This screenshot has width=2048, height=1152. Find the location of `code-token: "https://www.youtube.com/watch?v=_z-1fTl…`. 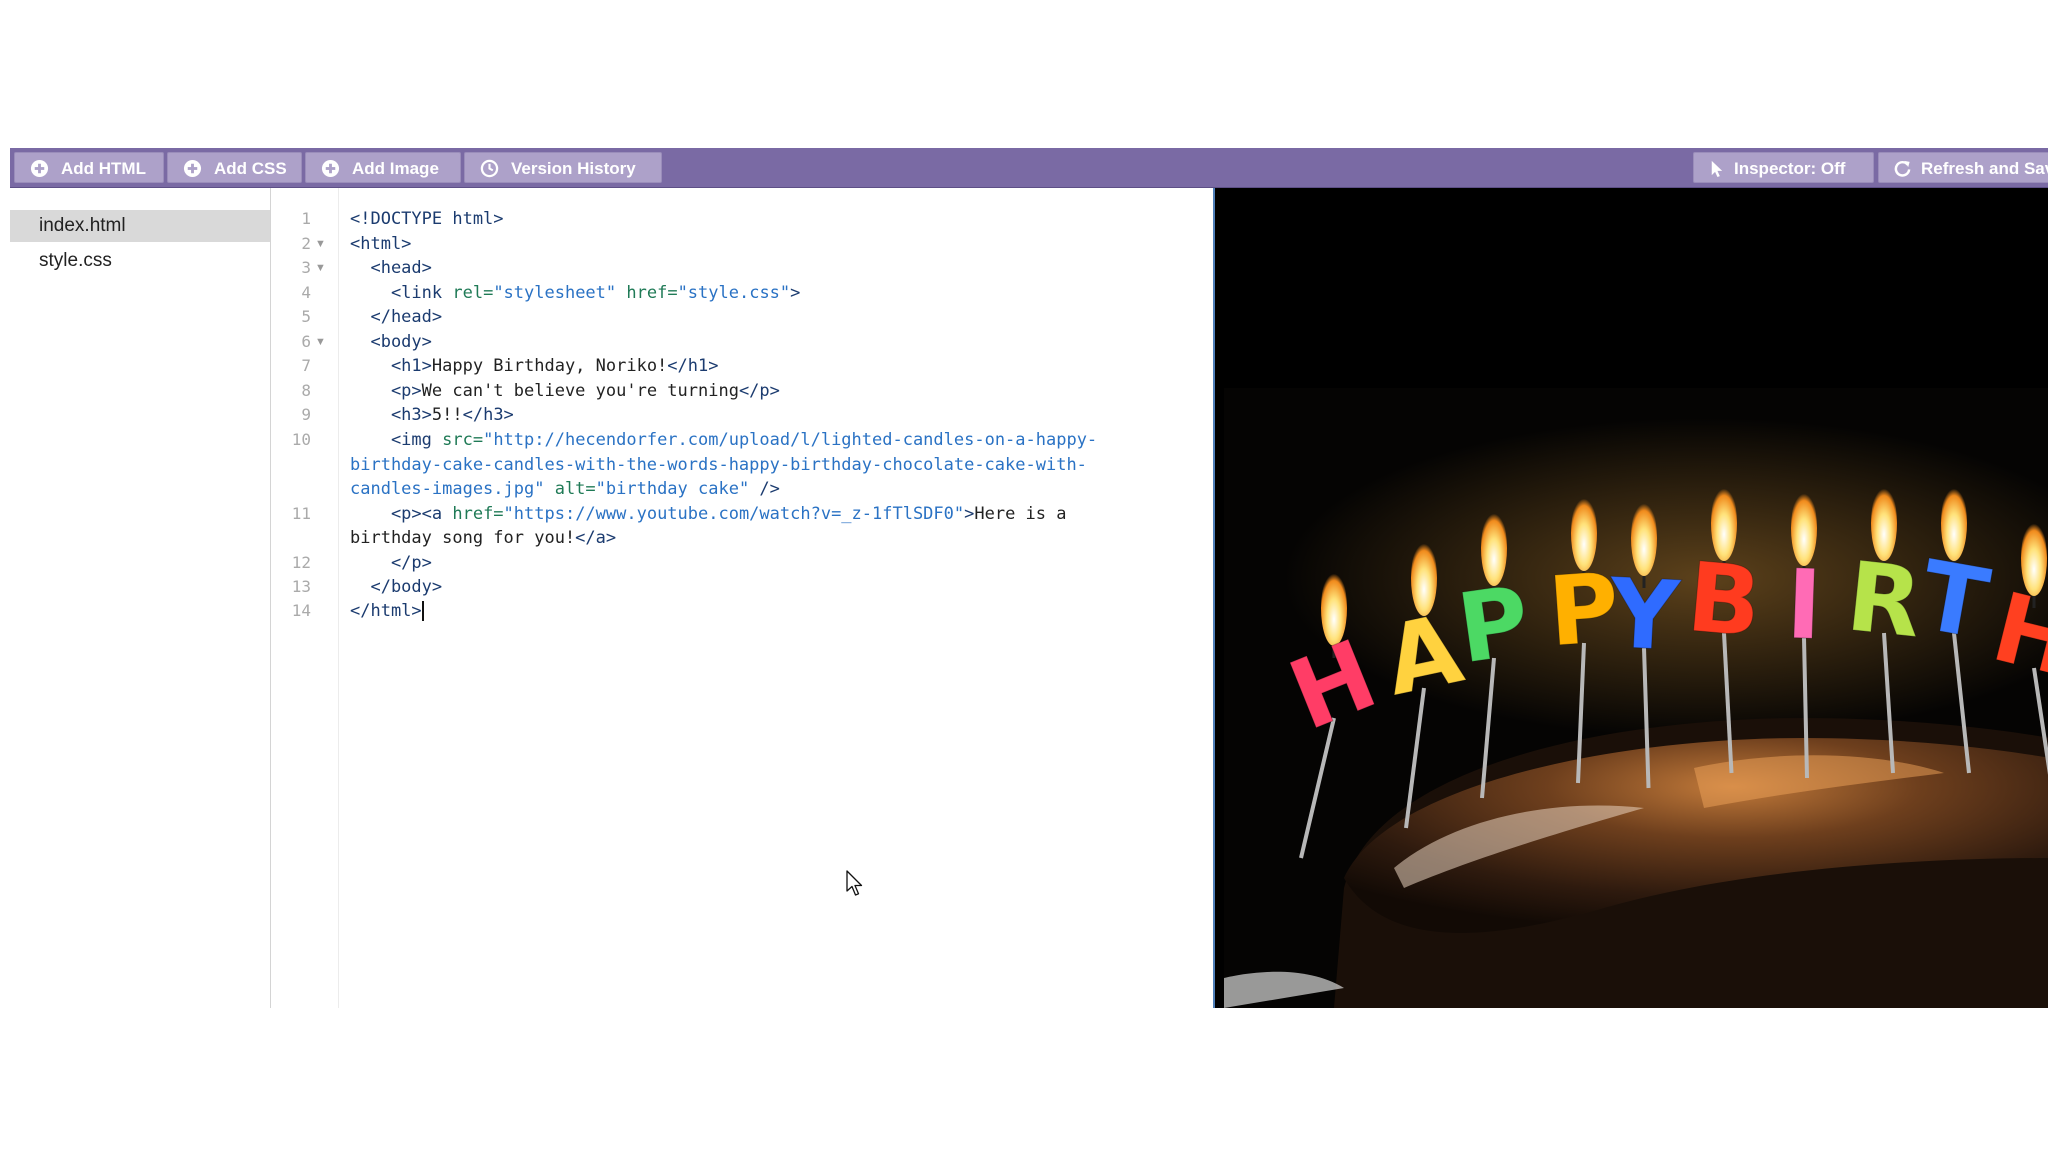

code-token: "https://www.youtube.com/watch?v=_z-1fTl… is located at coordinates (734, 514).